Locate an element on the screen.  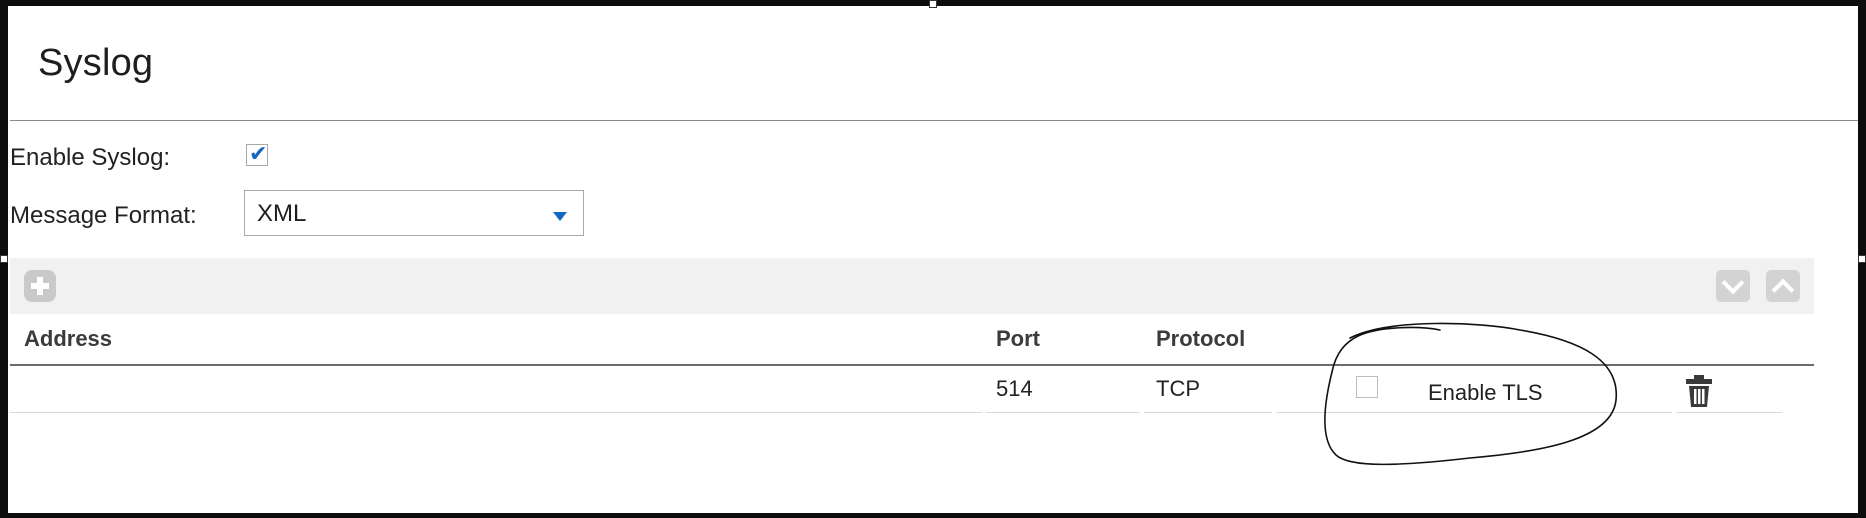
port-cell: 514 is located at coordinates (1014, 389).